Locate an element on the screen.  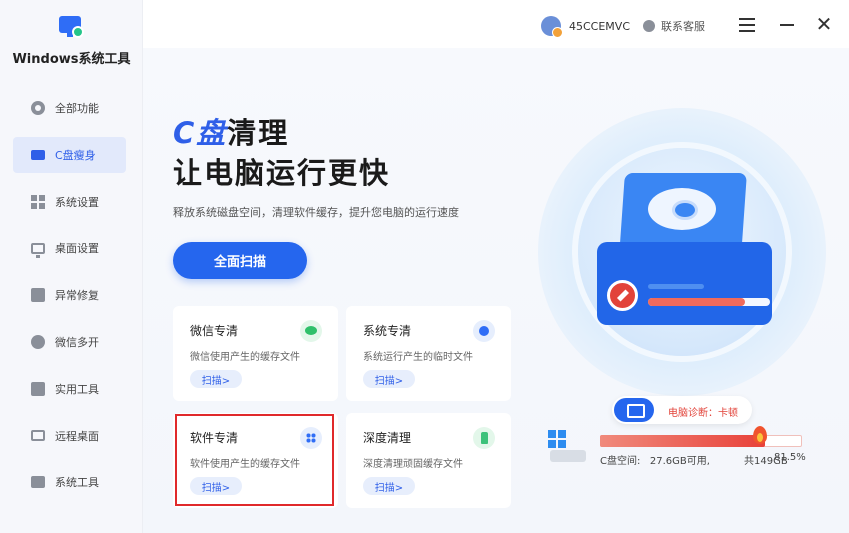
monitor-chart-icon is located at coordinates (634, 410).